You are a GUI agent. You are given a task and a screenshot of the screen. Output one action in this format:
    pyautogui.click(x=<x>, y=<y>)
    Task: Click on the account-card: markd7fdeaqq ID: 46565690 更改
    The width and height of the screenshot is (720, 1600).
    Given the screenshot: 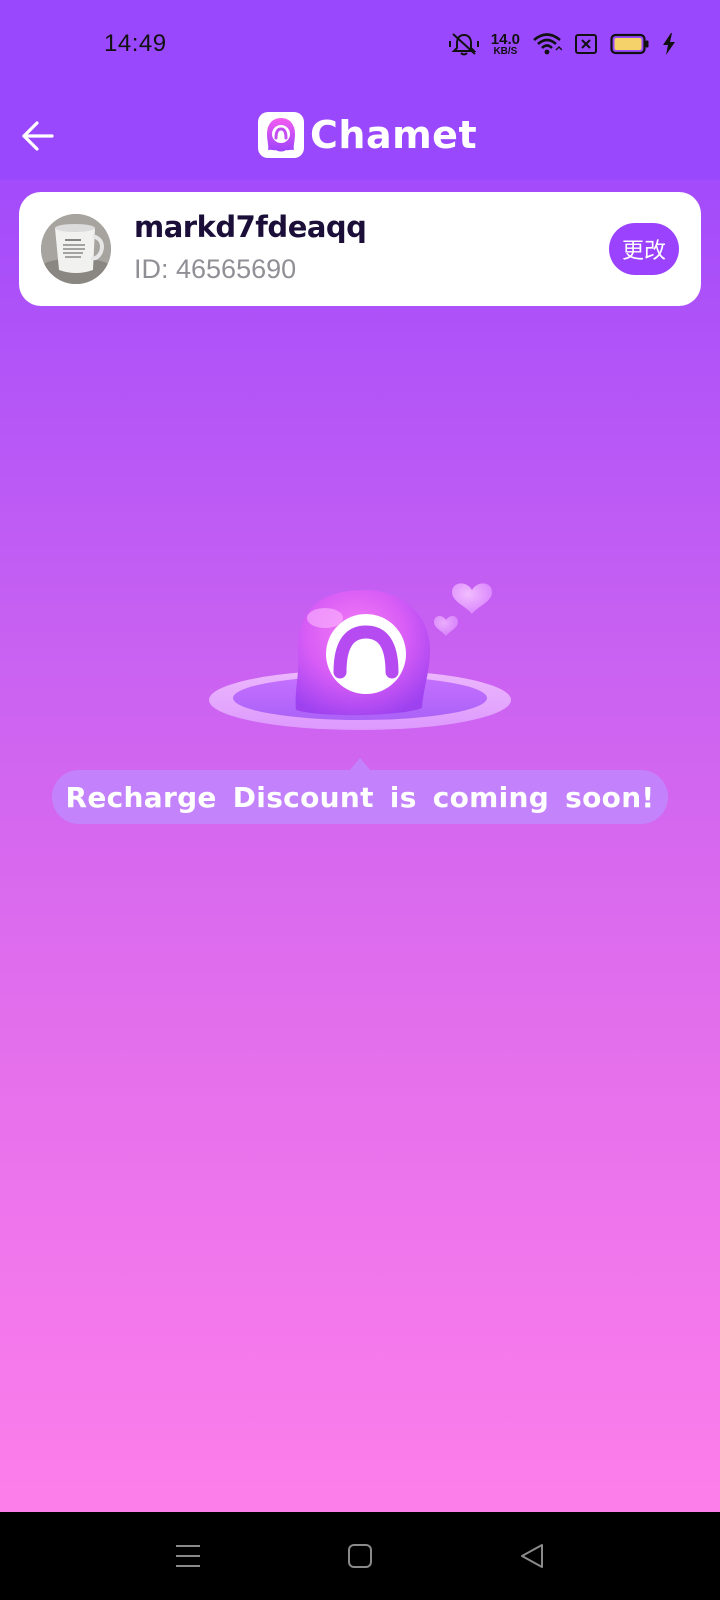 What is the action you would take?
    pyautogui.click(x=360, y=249)
    